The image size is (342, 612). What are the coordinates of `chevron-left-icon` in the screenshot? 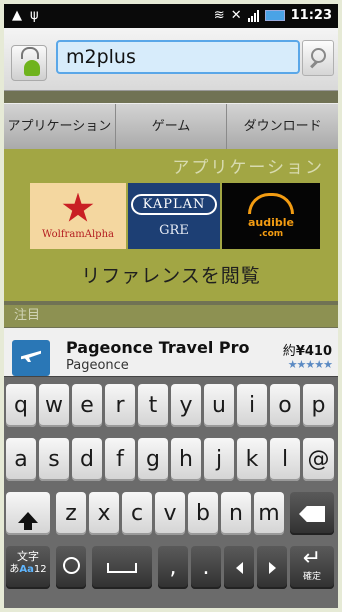 It's located at (239, 568).